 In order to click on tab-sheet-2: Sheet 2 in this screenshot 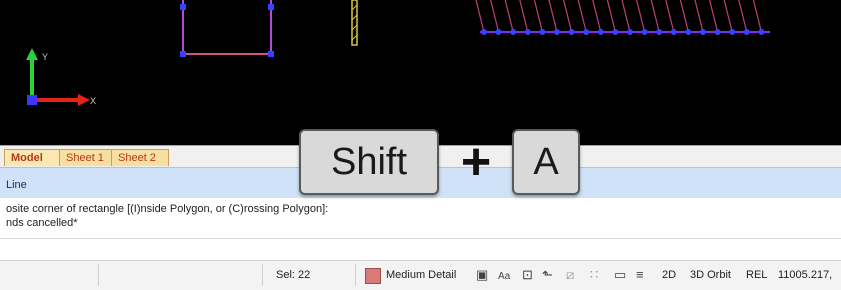, I will do `click(140, 157)`.